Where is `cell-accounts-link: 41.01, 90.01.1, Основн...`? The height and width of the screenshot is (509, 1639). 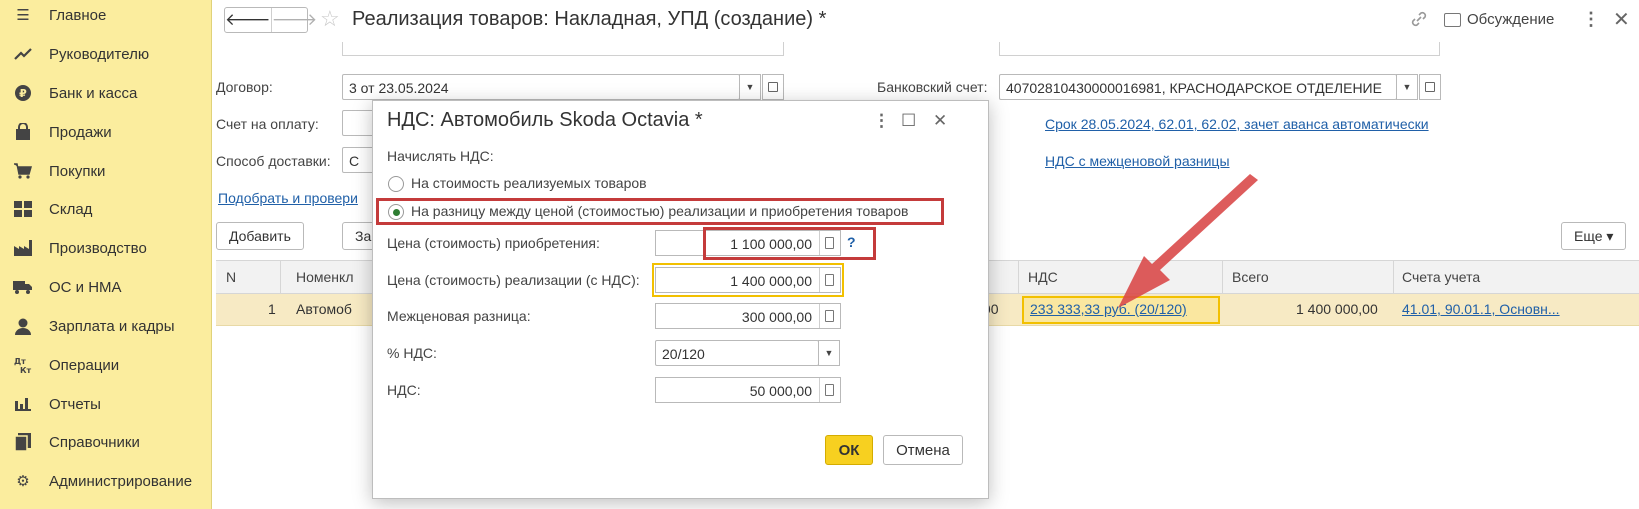
cell-accounts-link: 41.01, 90.01.1, Основн... is located at coordinates (1517, 309).